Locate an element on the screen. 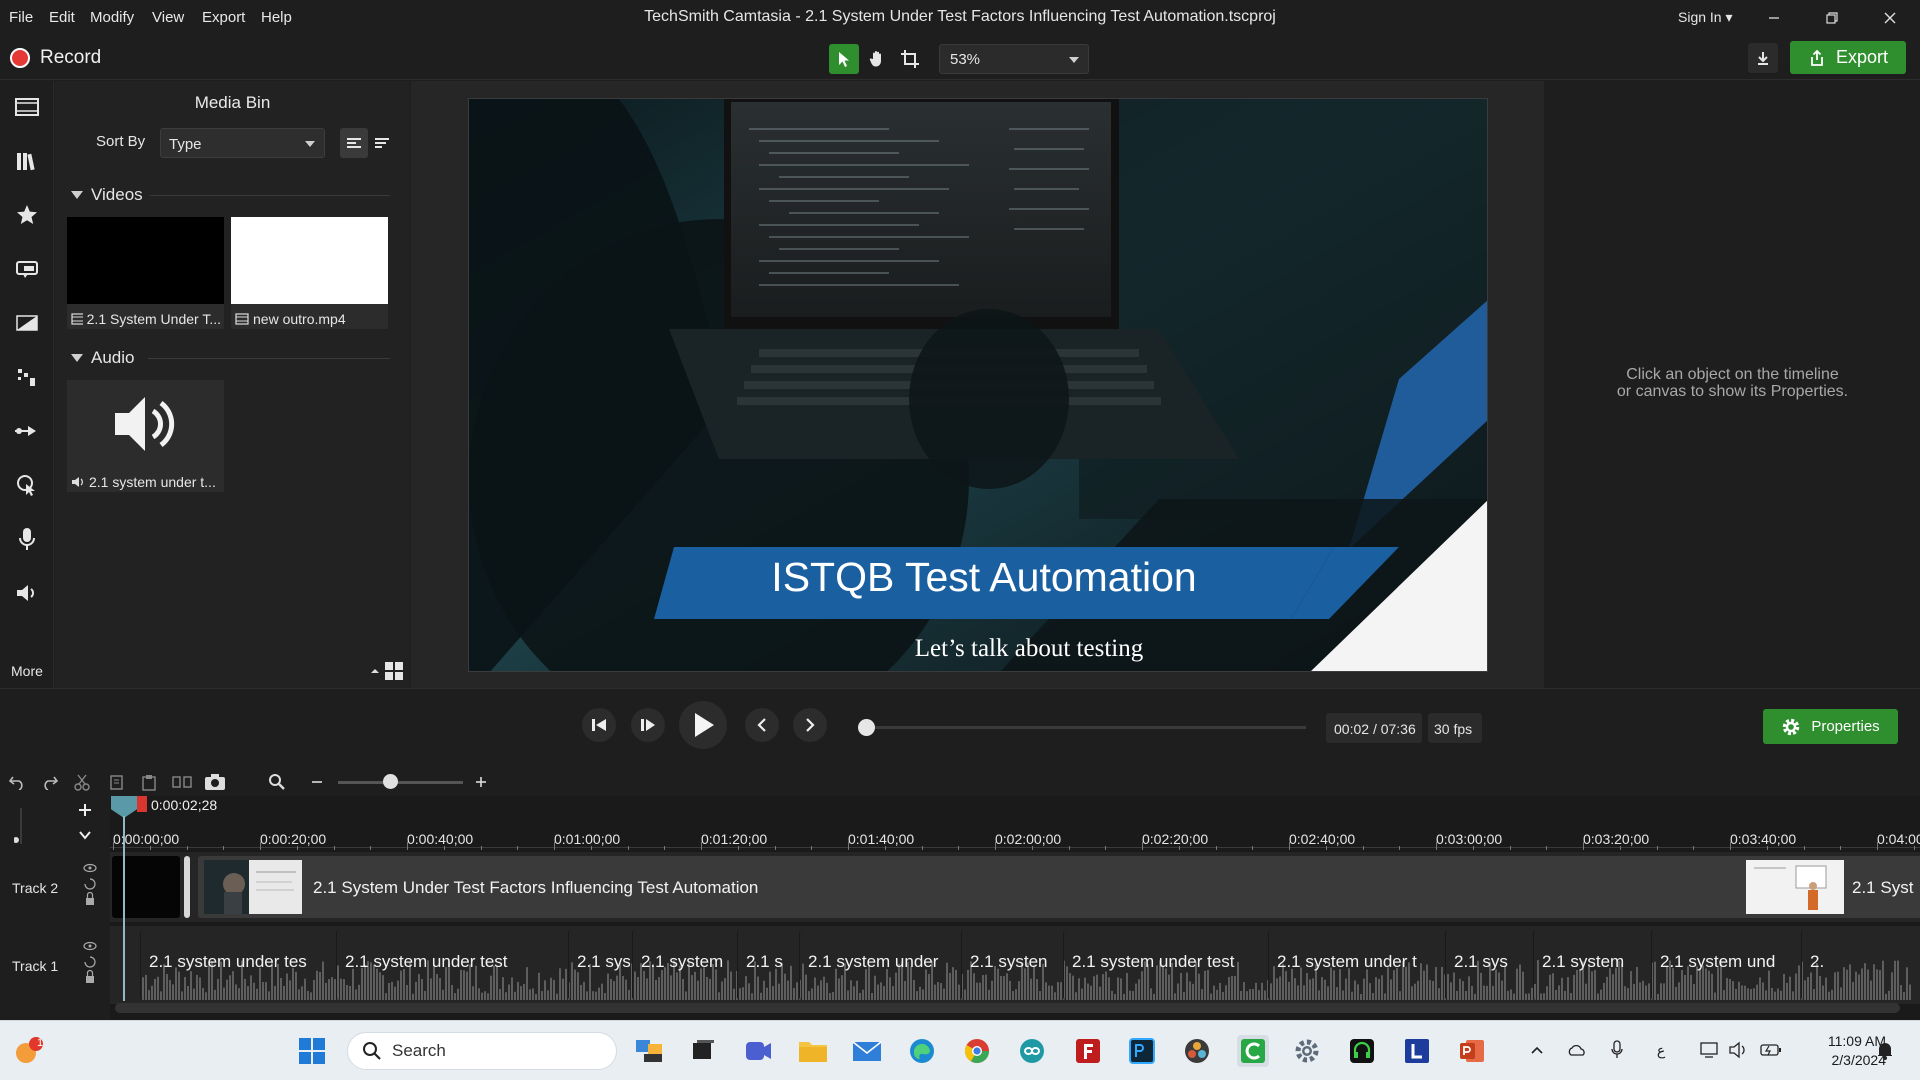  chrome-icon is located at coordinates (977, 1051).